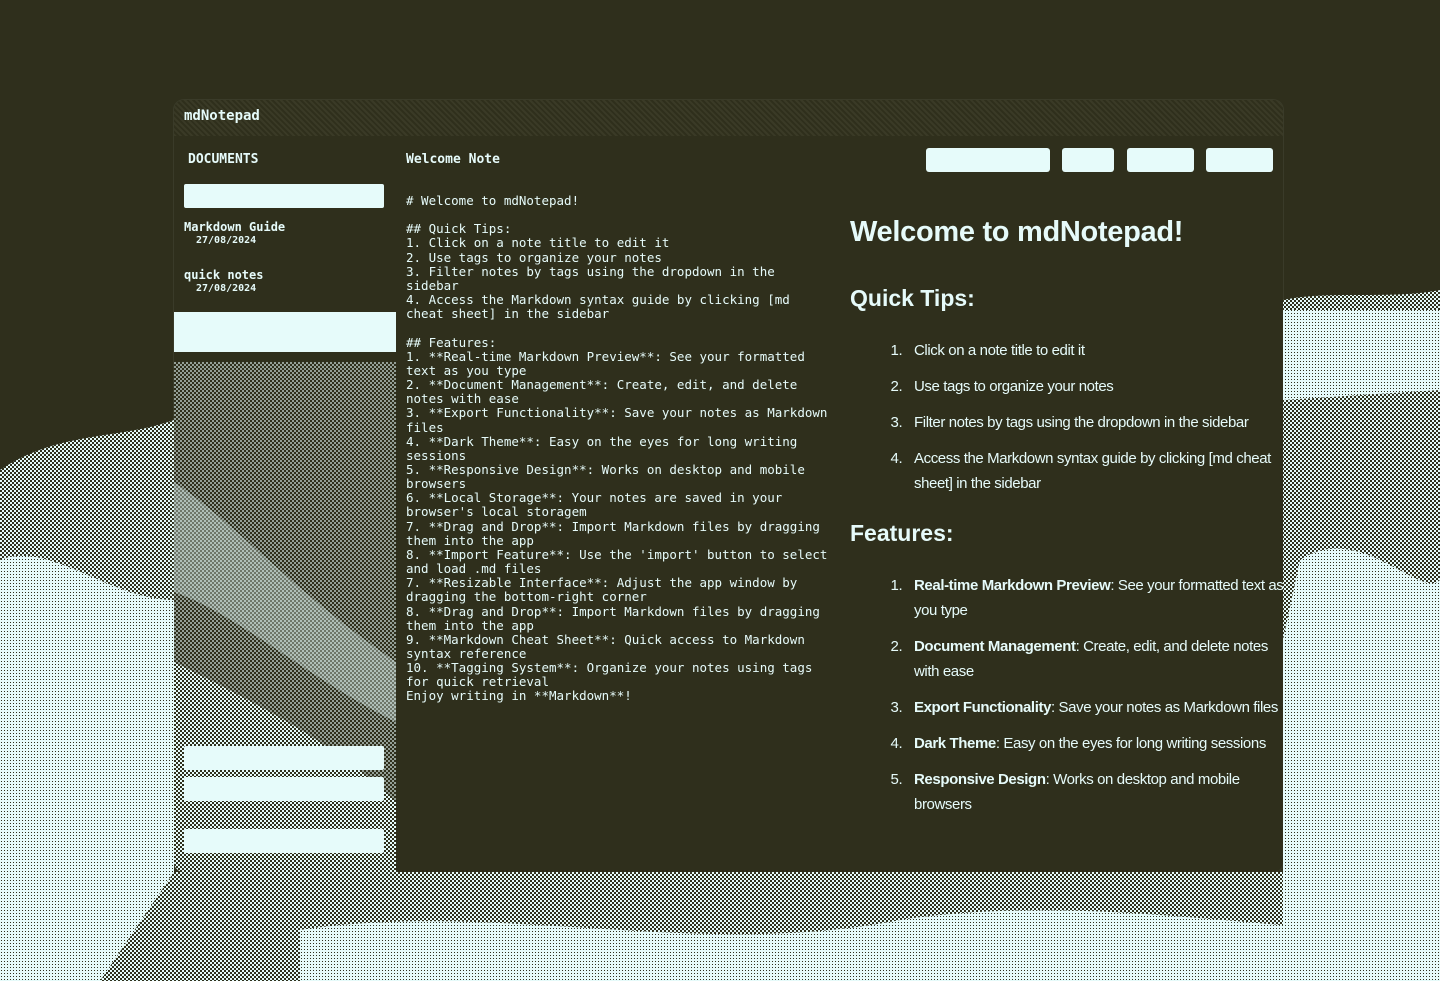 This screenshot has height=981, width=1440. I want to click on document-item: Markdown Guide 27/08/2024, so click(234, 233).